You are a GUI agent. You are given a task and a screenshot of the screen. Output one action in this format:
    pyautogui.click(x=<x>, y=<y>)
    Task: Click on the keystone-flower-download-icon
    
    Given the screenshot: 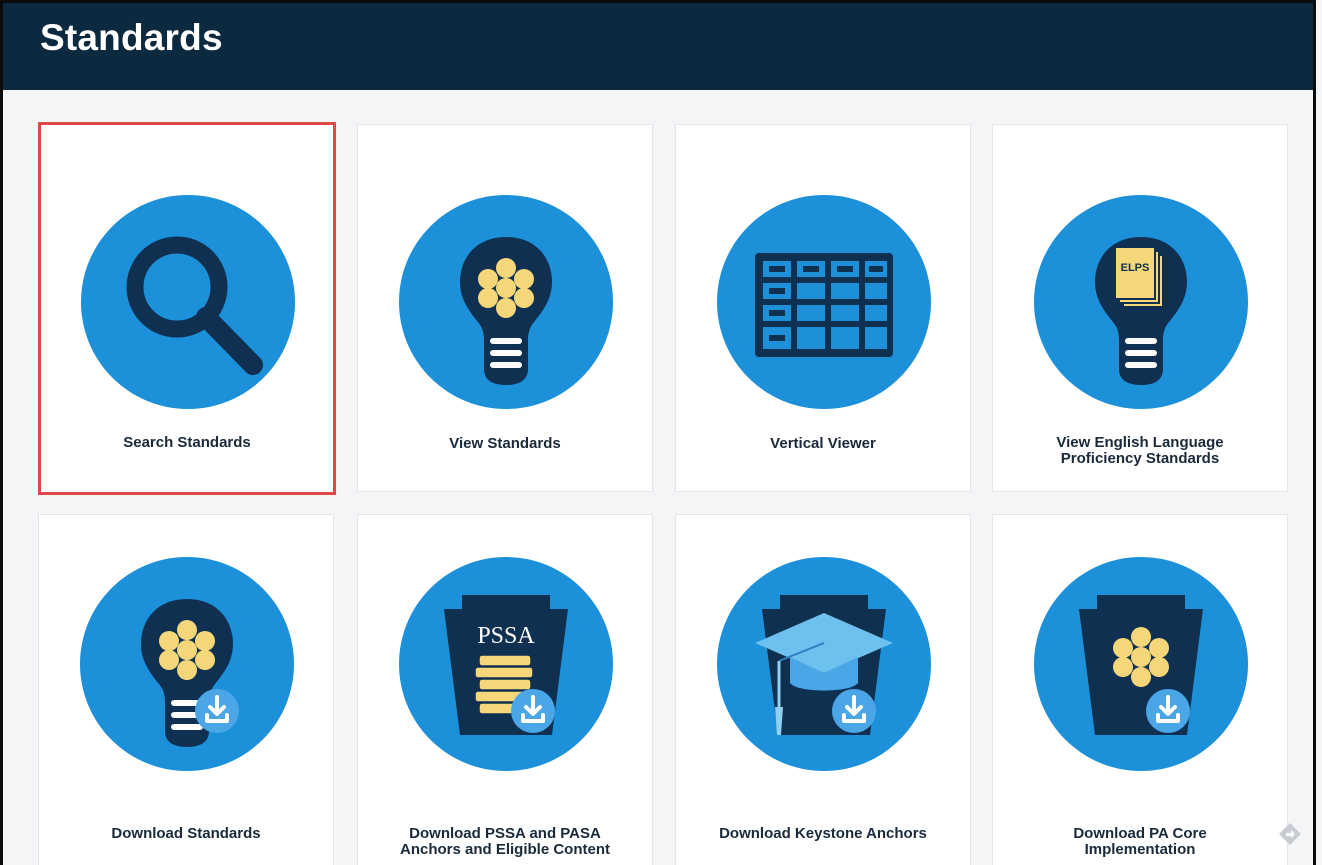 What is the action you would take?
    pyautogui.click(x=1141, y=665)
    